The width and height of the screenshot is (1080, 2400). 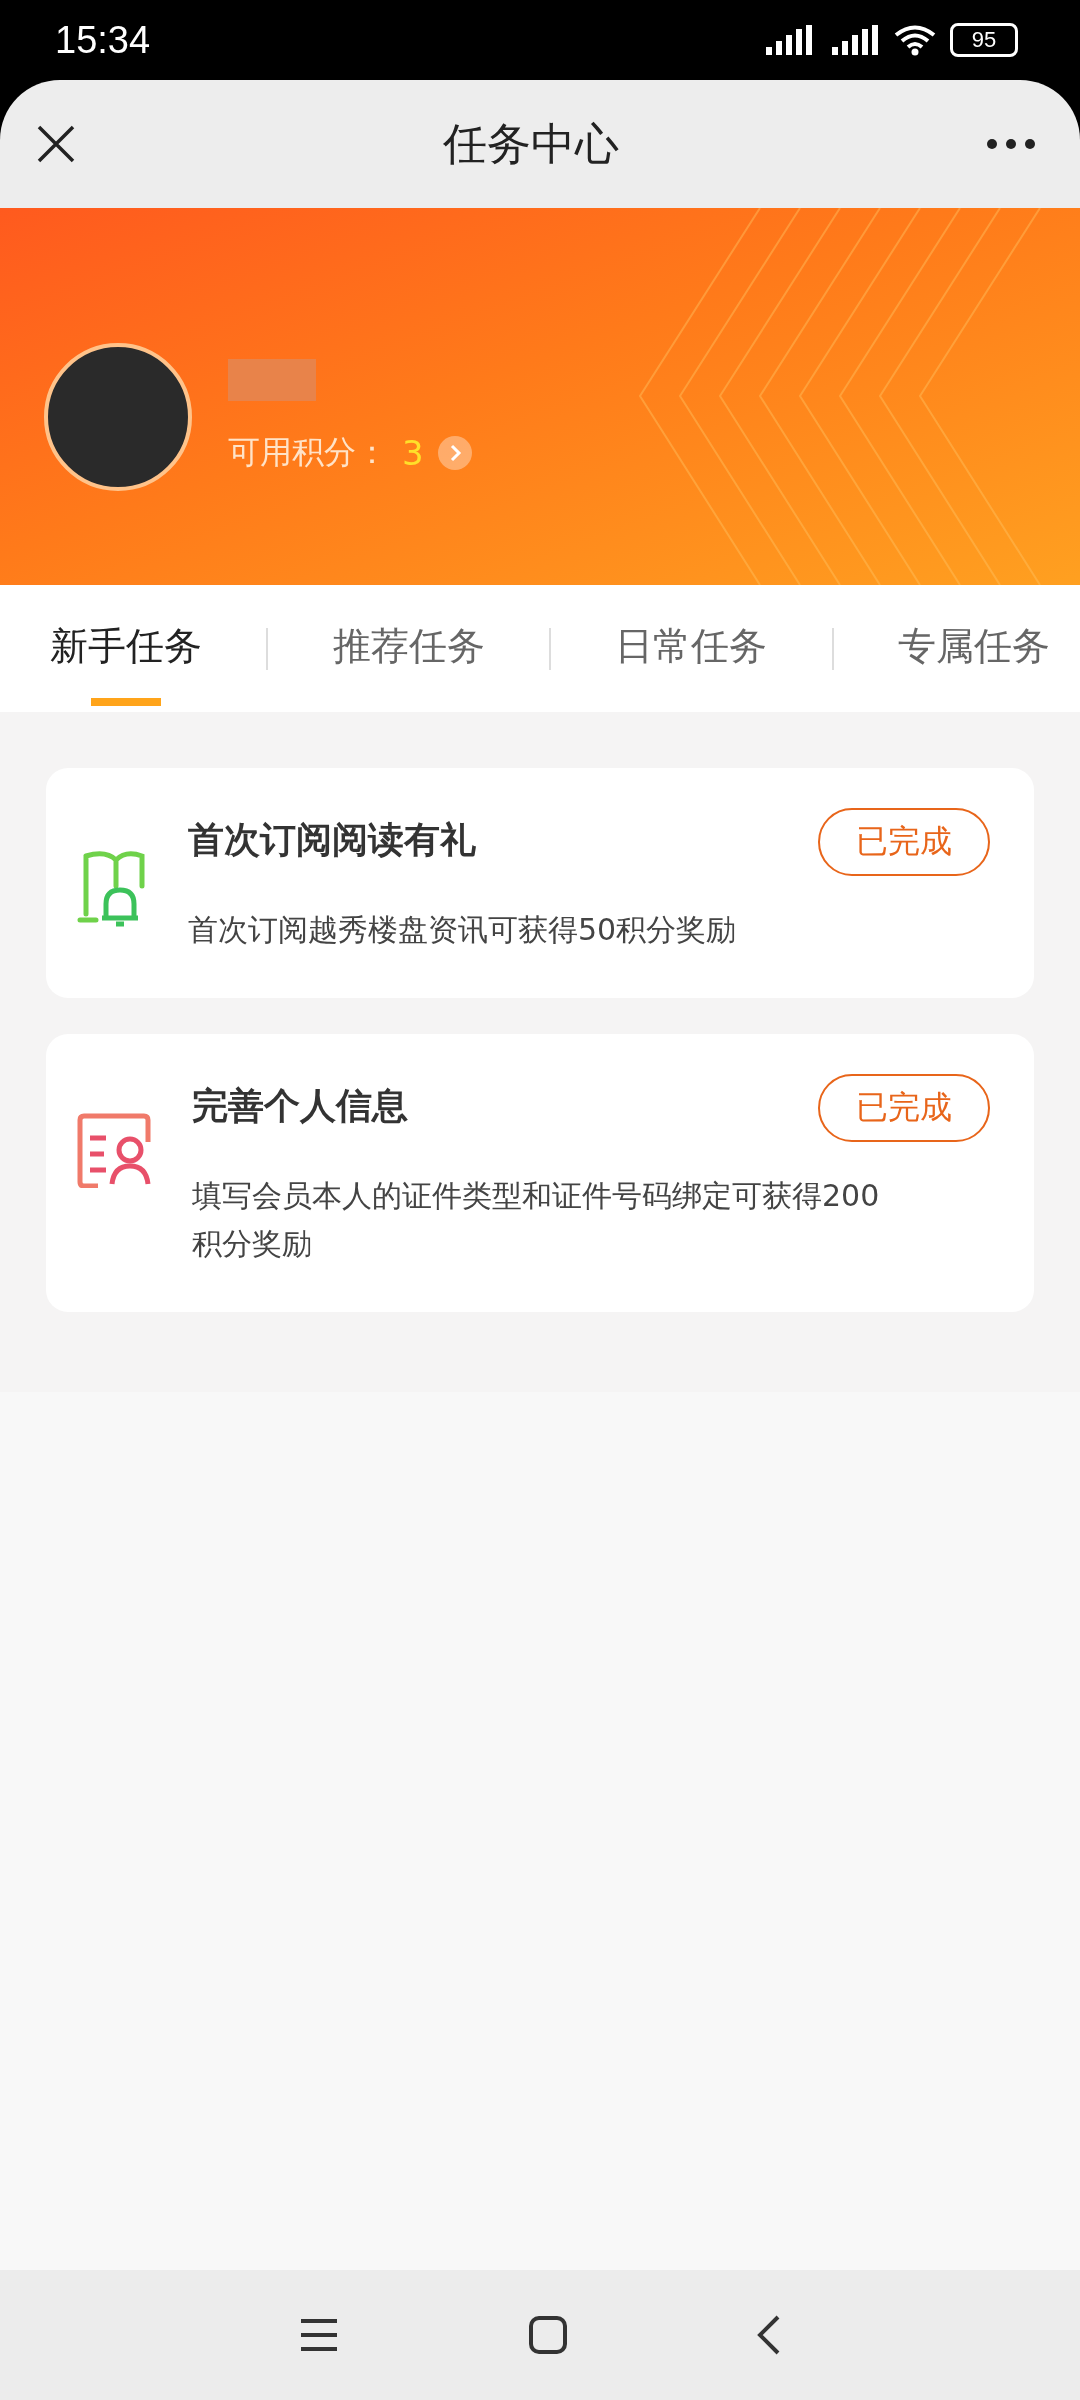 What do you see at coordinates (300, 1106) in the screenshot?
I see `task-title: 完善个人信息` at bounding box center [300, 1106].